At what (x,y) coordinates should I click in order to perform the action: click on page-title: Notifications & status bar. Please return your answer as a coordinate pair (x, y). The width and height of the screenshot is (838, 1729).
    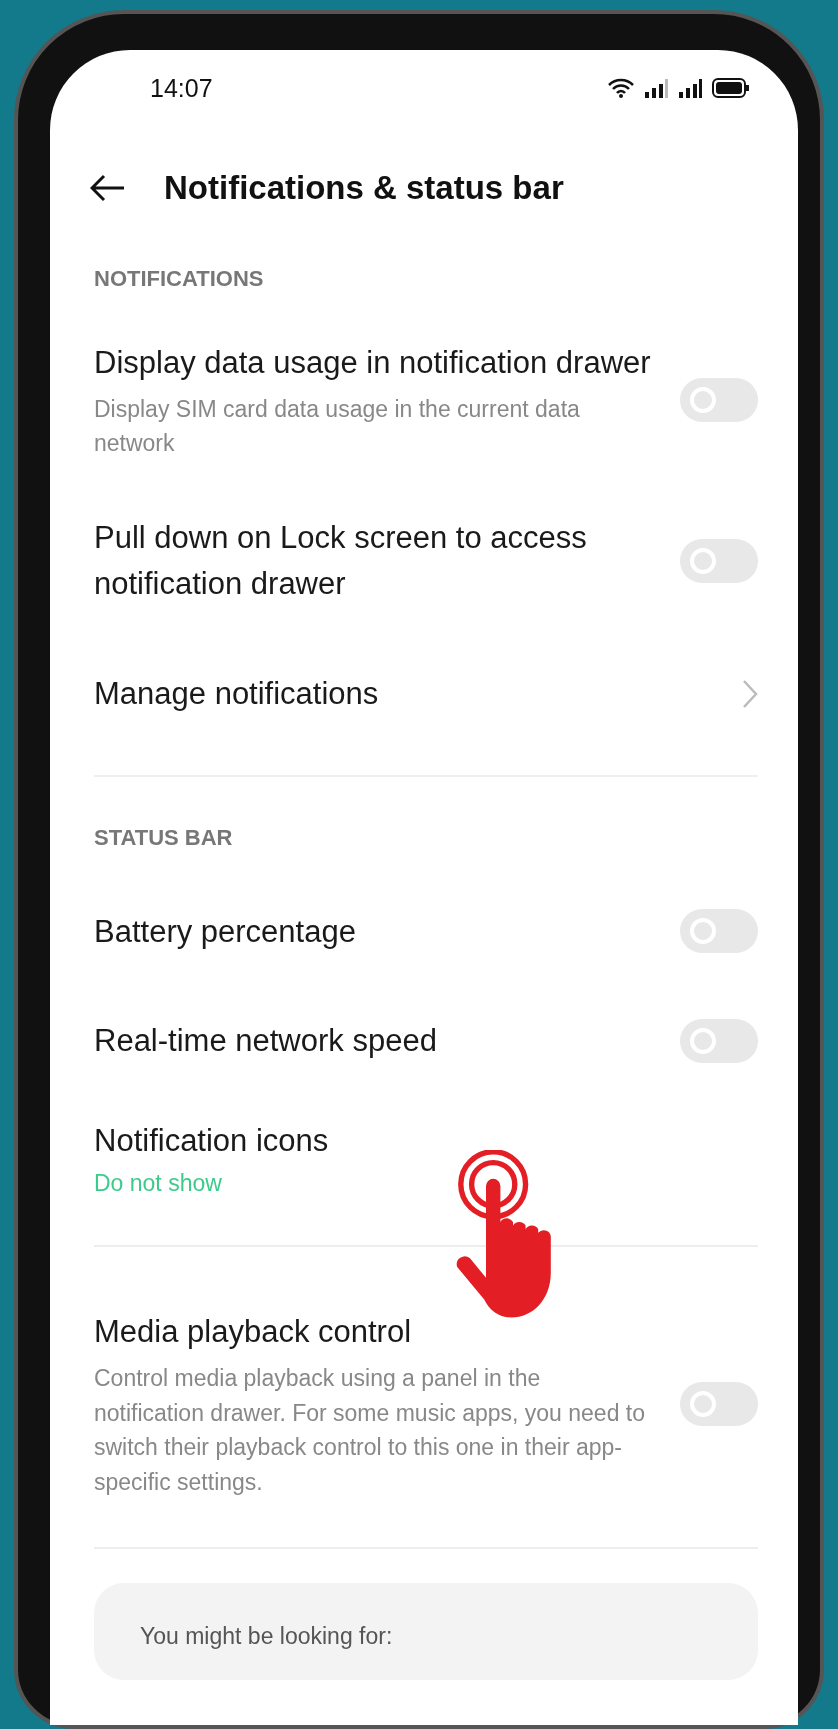
    Looking at the image, I should click on (364, 188).